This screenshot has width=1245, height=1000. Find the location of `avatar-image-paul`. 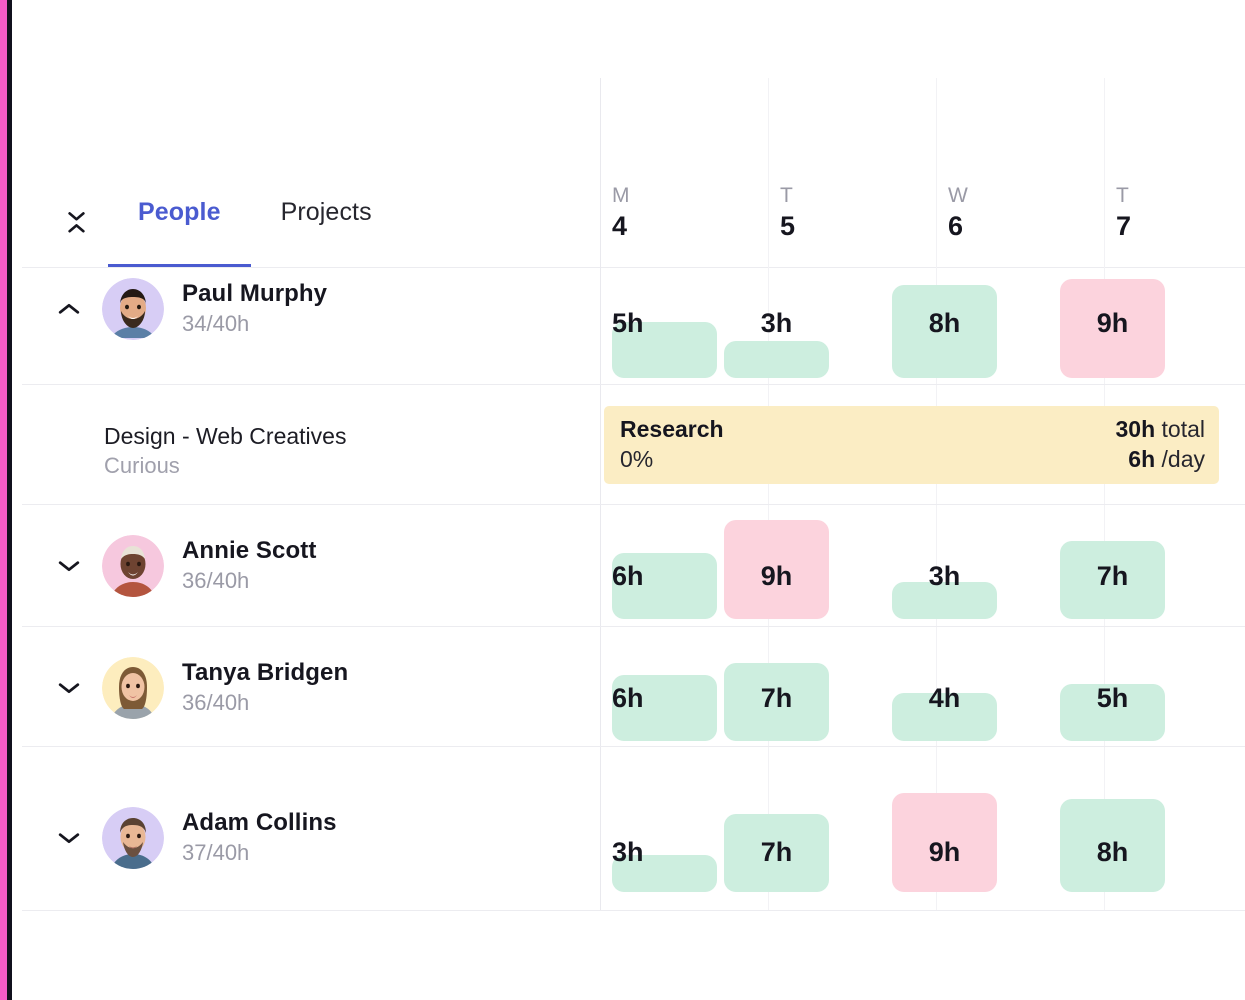

avatar-image-paul is located at coordinates (133, 309).